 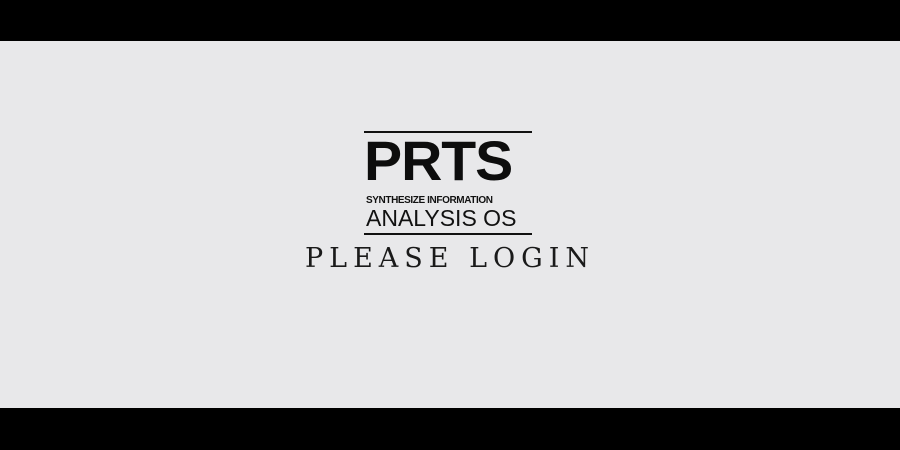 What do you see at coordinates (450, 259) in the screenshot?
I see `please-login-prompt: PLEASE LOGIN` at bounding box center [450, 259].